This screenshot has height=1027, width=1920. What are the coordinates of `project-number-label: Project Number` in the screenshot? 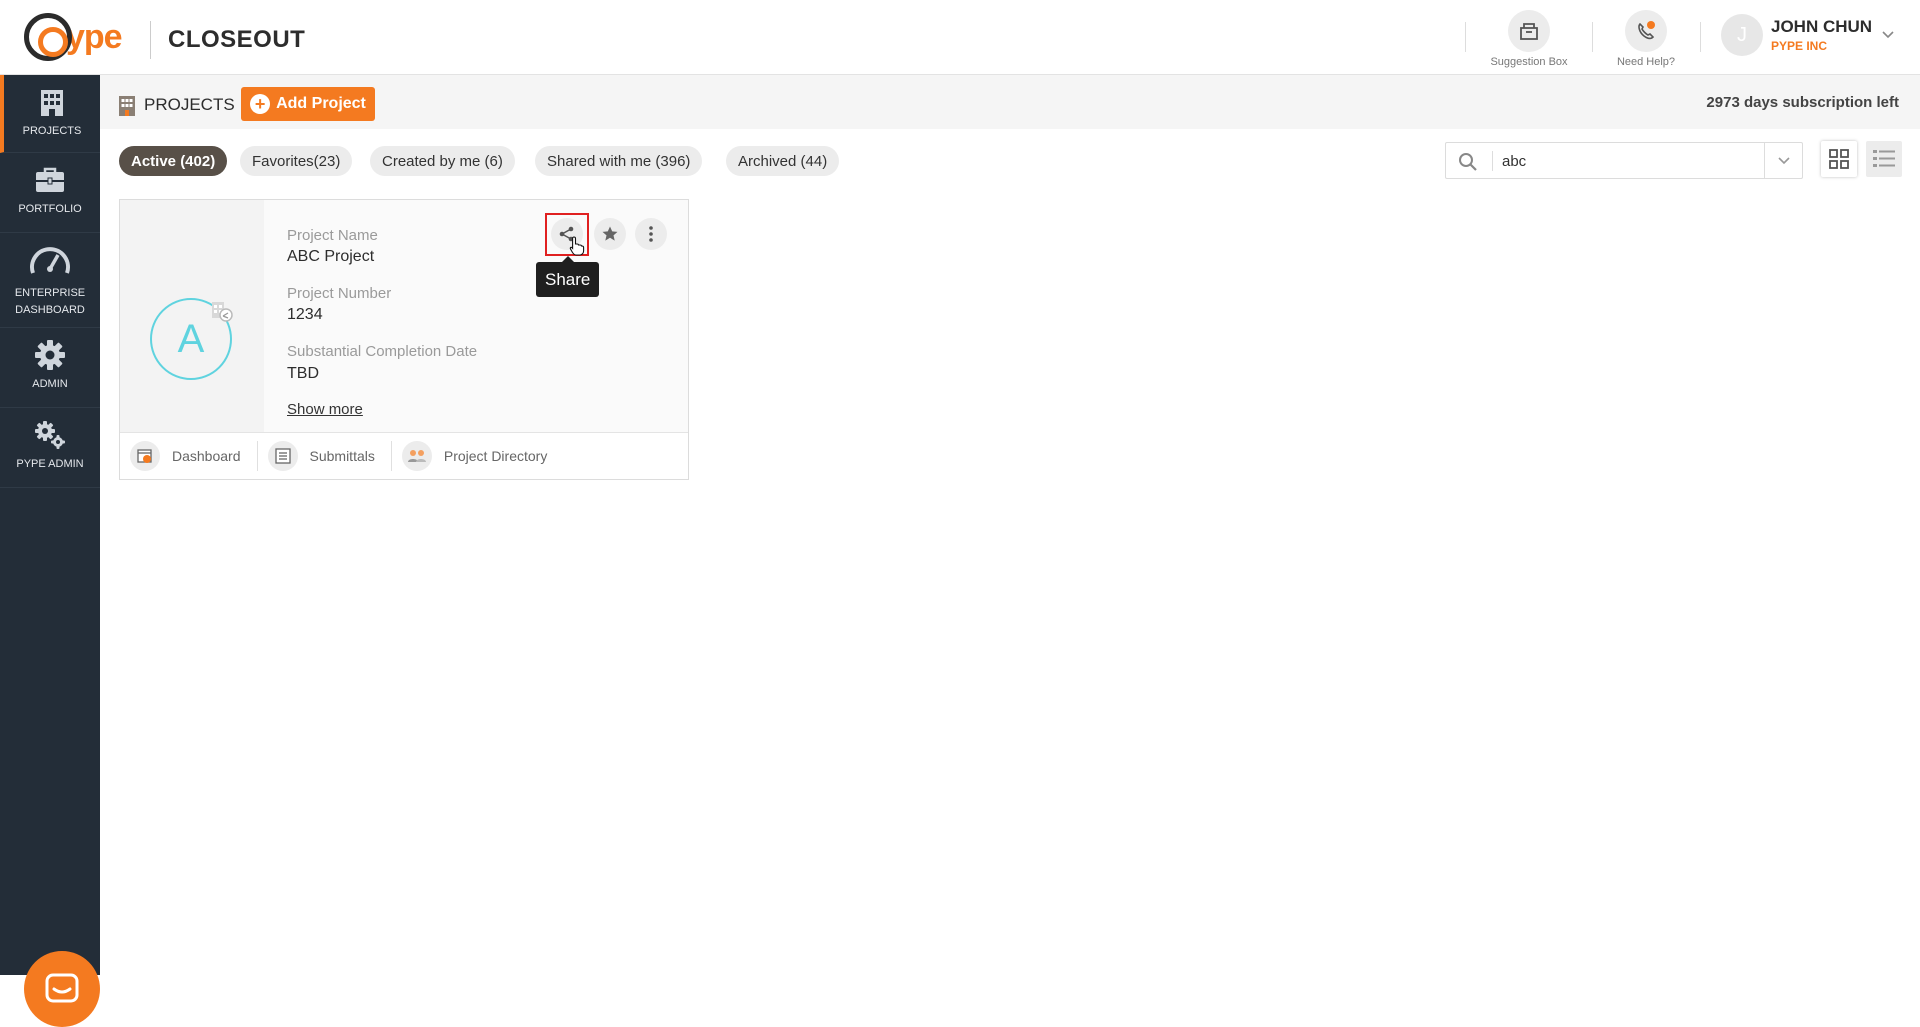 It's located at (339, 293).